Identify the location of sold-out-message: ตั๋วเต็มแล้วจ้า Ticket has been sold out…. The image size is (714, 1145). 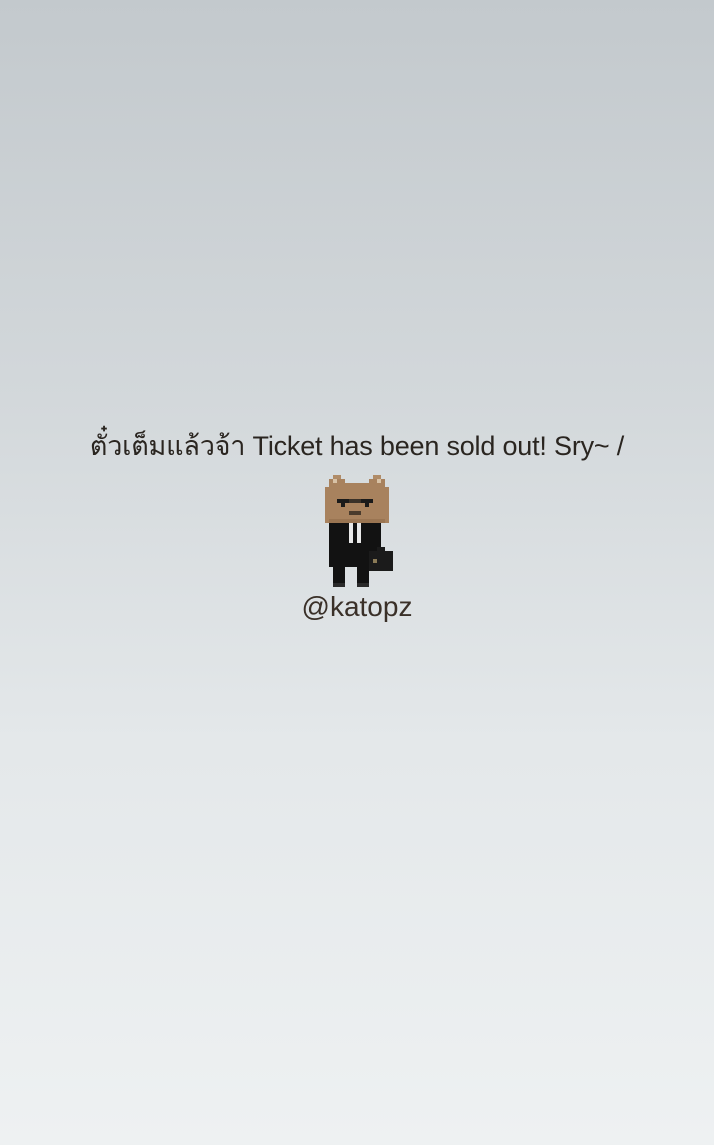
(357, 446).